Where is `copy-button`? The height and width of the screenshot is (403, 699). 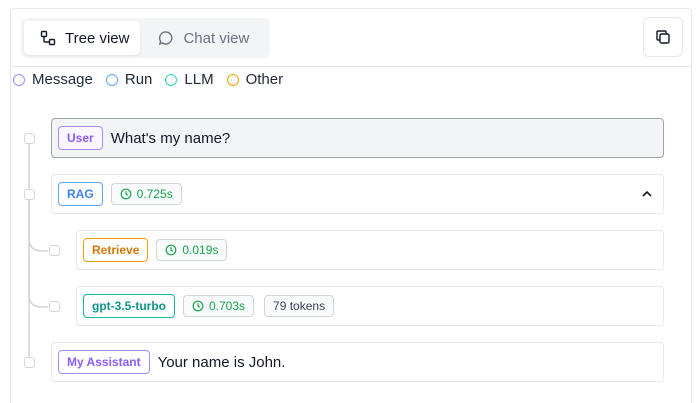 copy-button is located at coordinates (663, 37).